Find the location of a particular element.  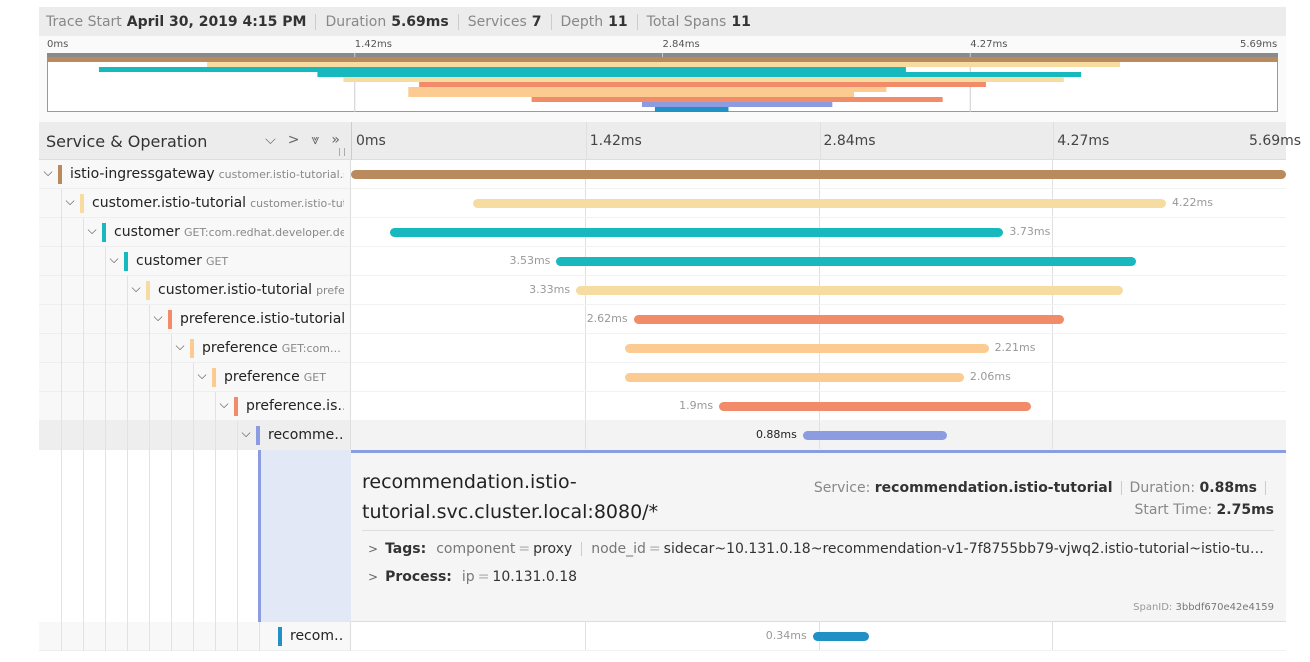

span-timeline-cell: 1.9ms is located at coordinates (818, 406).